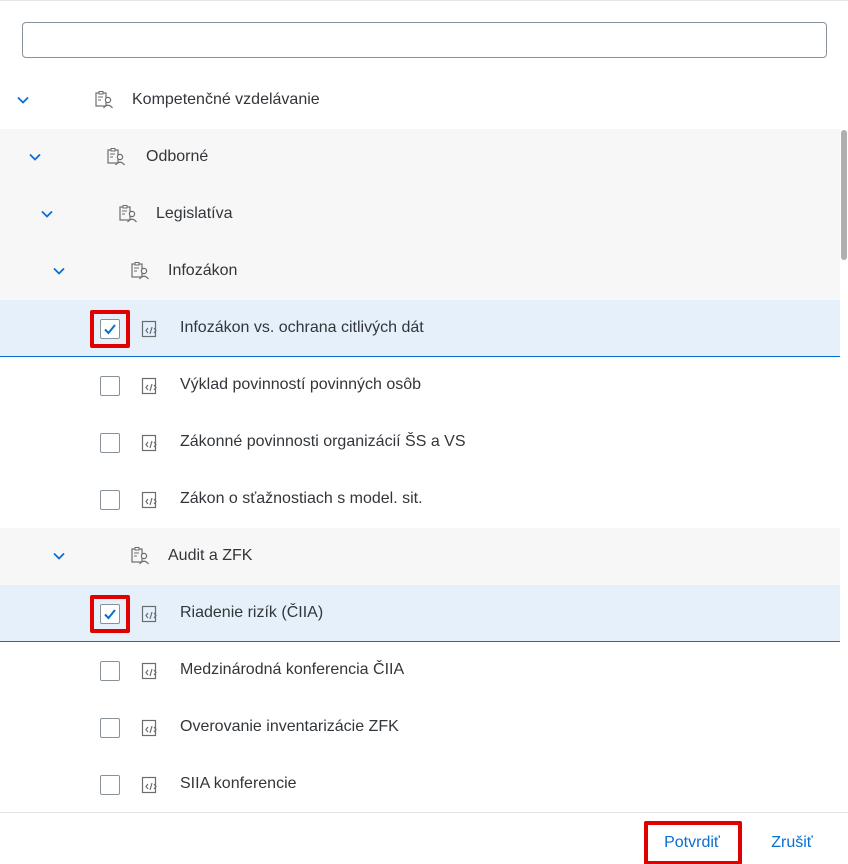 The image size is (848, 864). Describe the element at coordinates (210, 555) in the screenshot. I see `tree-node-label: Audit a ZFK` at that location.